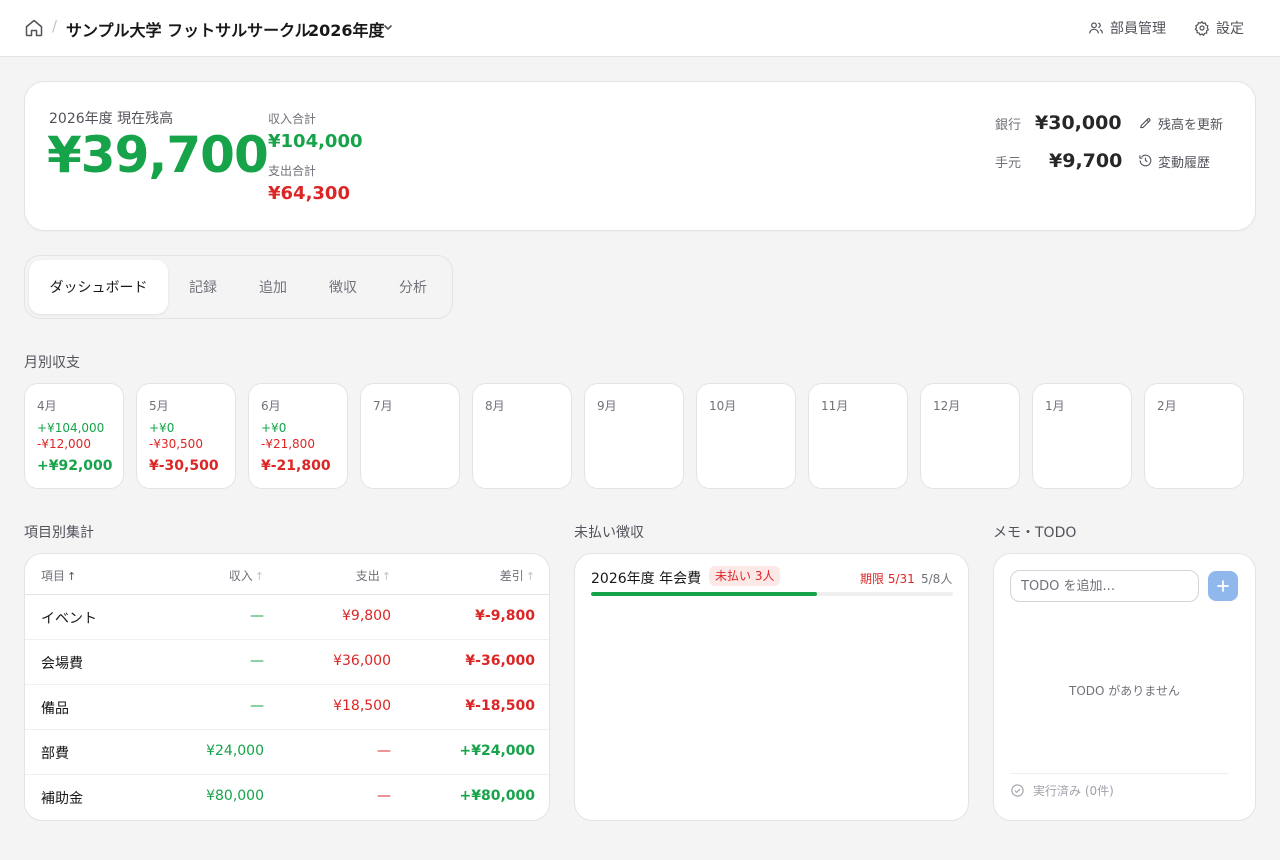 This screenshot has height=860, width=1280. Describe the element at coordinates (1008, 163) in the screenshot. I see `cash-label: 手元` at that location.